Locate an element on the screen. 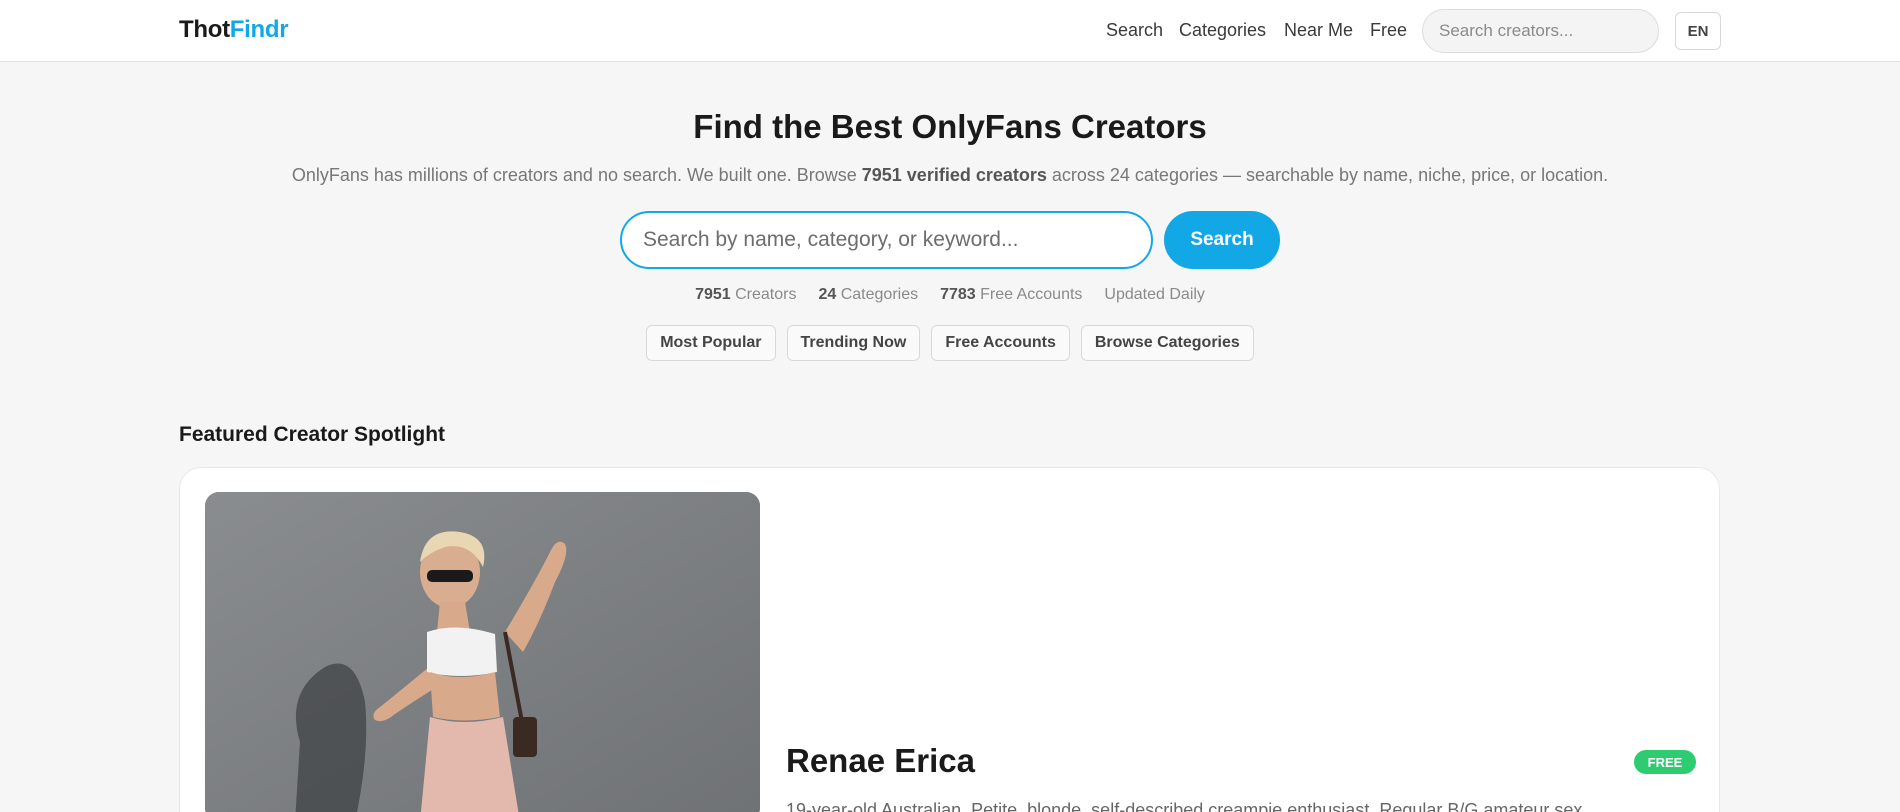 Image resolution: width=1900 pixels, height=812 pixels. nav-categories: Categories is located at coordinates (1222, 30).